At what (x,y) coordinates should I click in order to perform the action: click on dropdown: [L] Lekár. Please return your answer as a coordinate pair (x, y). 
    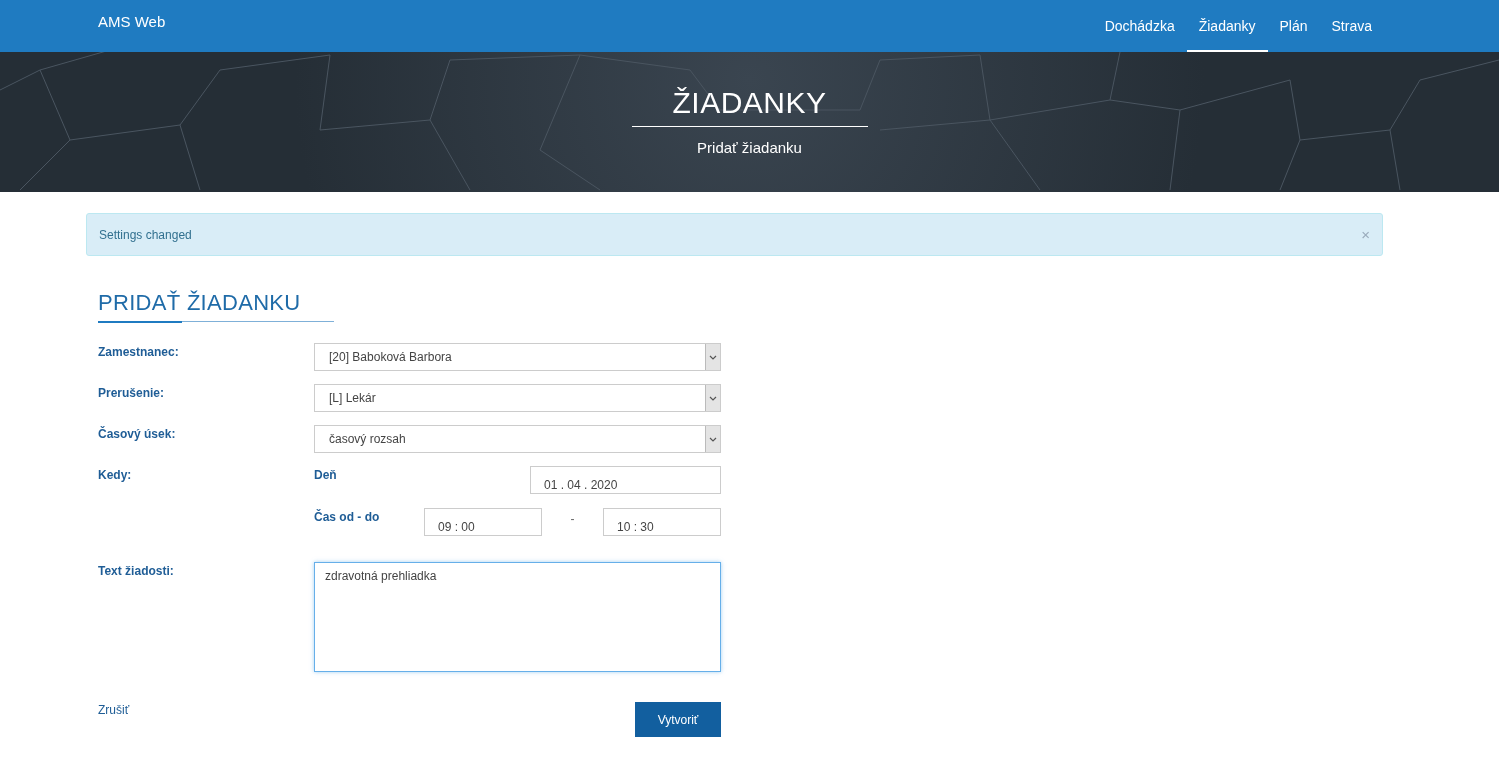
    Looking at the image, I should click on (517, 398).